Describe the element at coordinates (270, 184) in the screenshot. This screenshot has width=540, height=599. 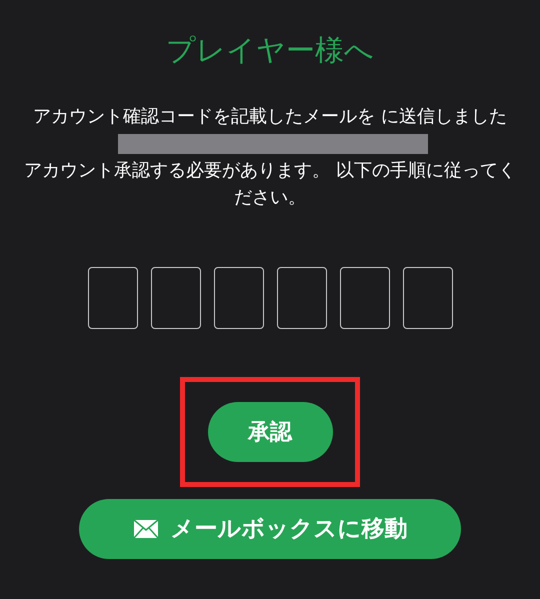
I see `instruction-text: アカウント承認する必要があります。 以下の手順に従ってください。` at that location.